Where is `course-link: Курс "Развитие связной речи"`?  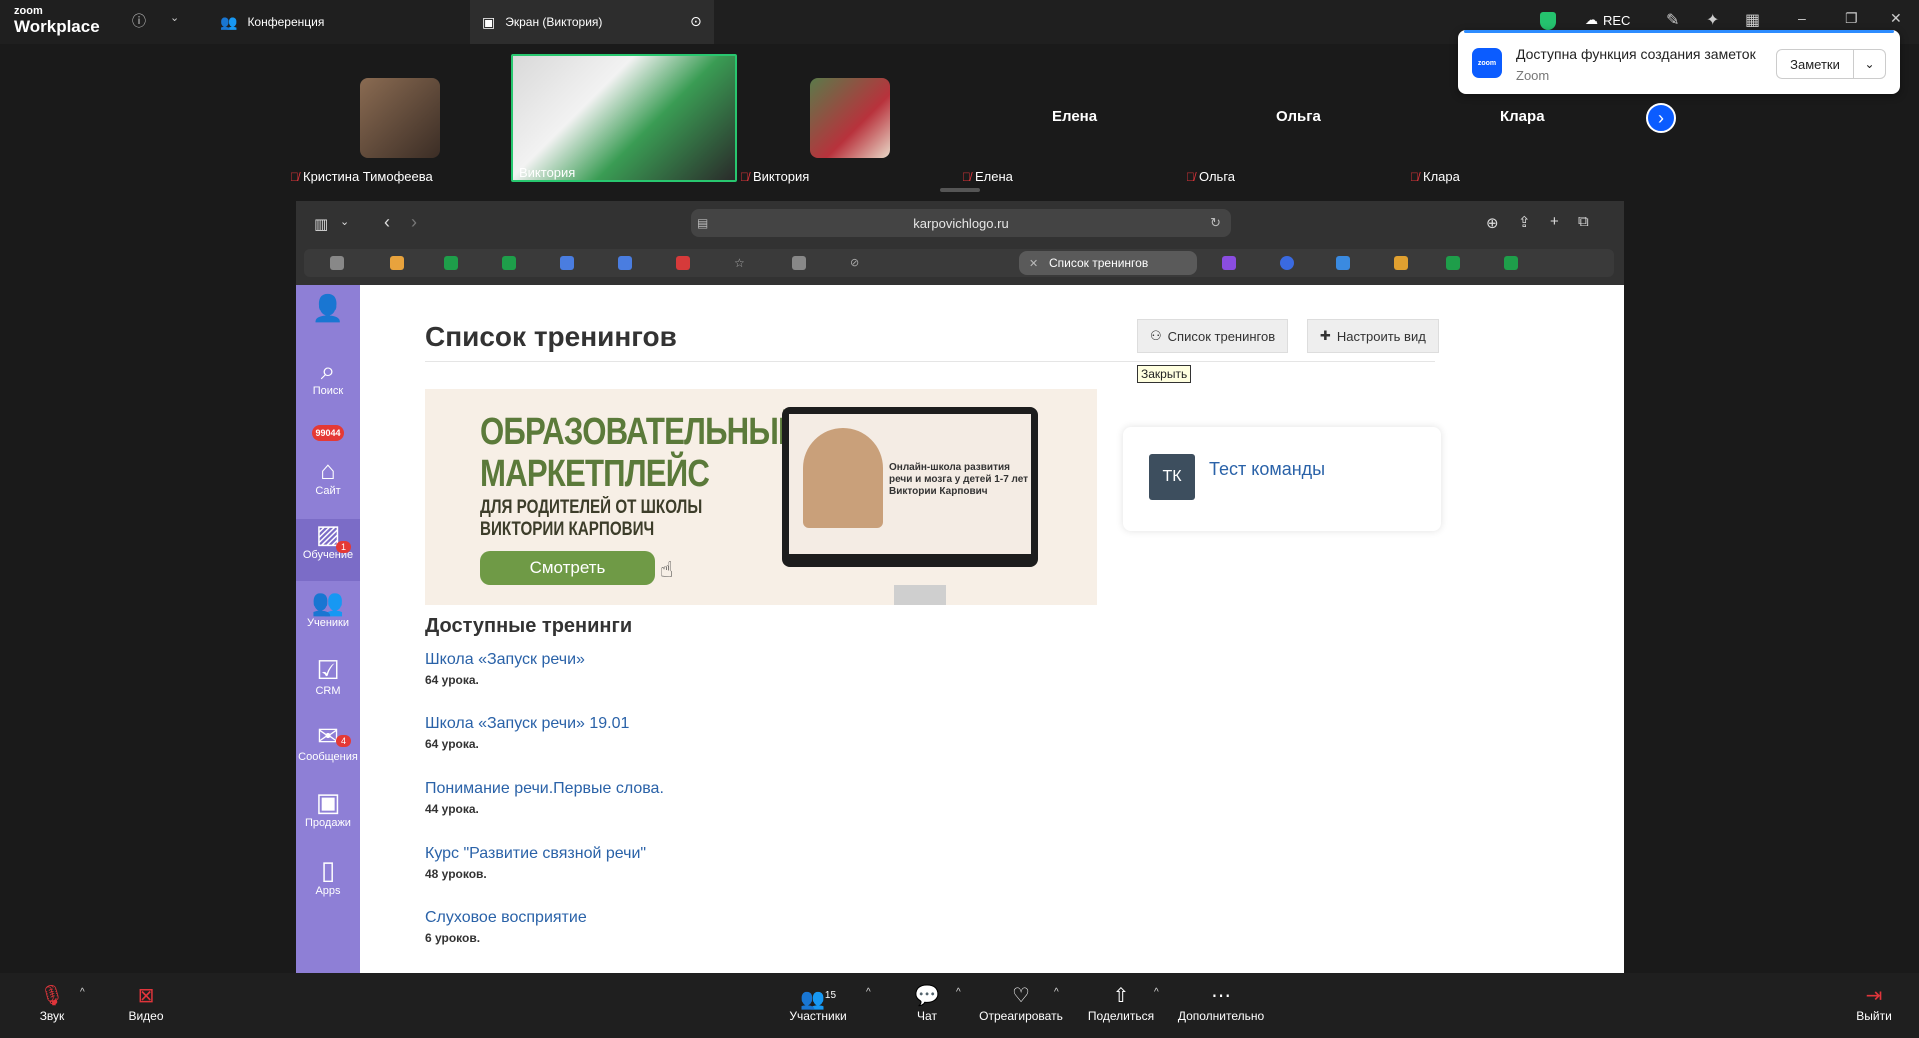
course-link: Курс "Развитие связной речи" is located at coordinates (535, 854).